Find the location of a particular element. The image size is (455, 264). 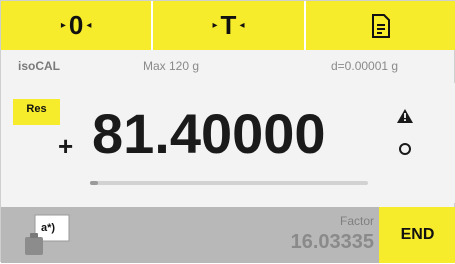

max-capacity: Max 120 g is located at coordinates (171, 66).